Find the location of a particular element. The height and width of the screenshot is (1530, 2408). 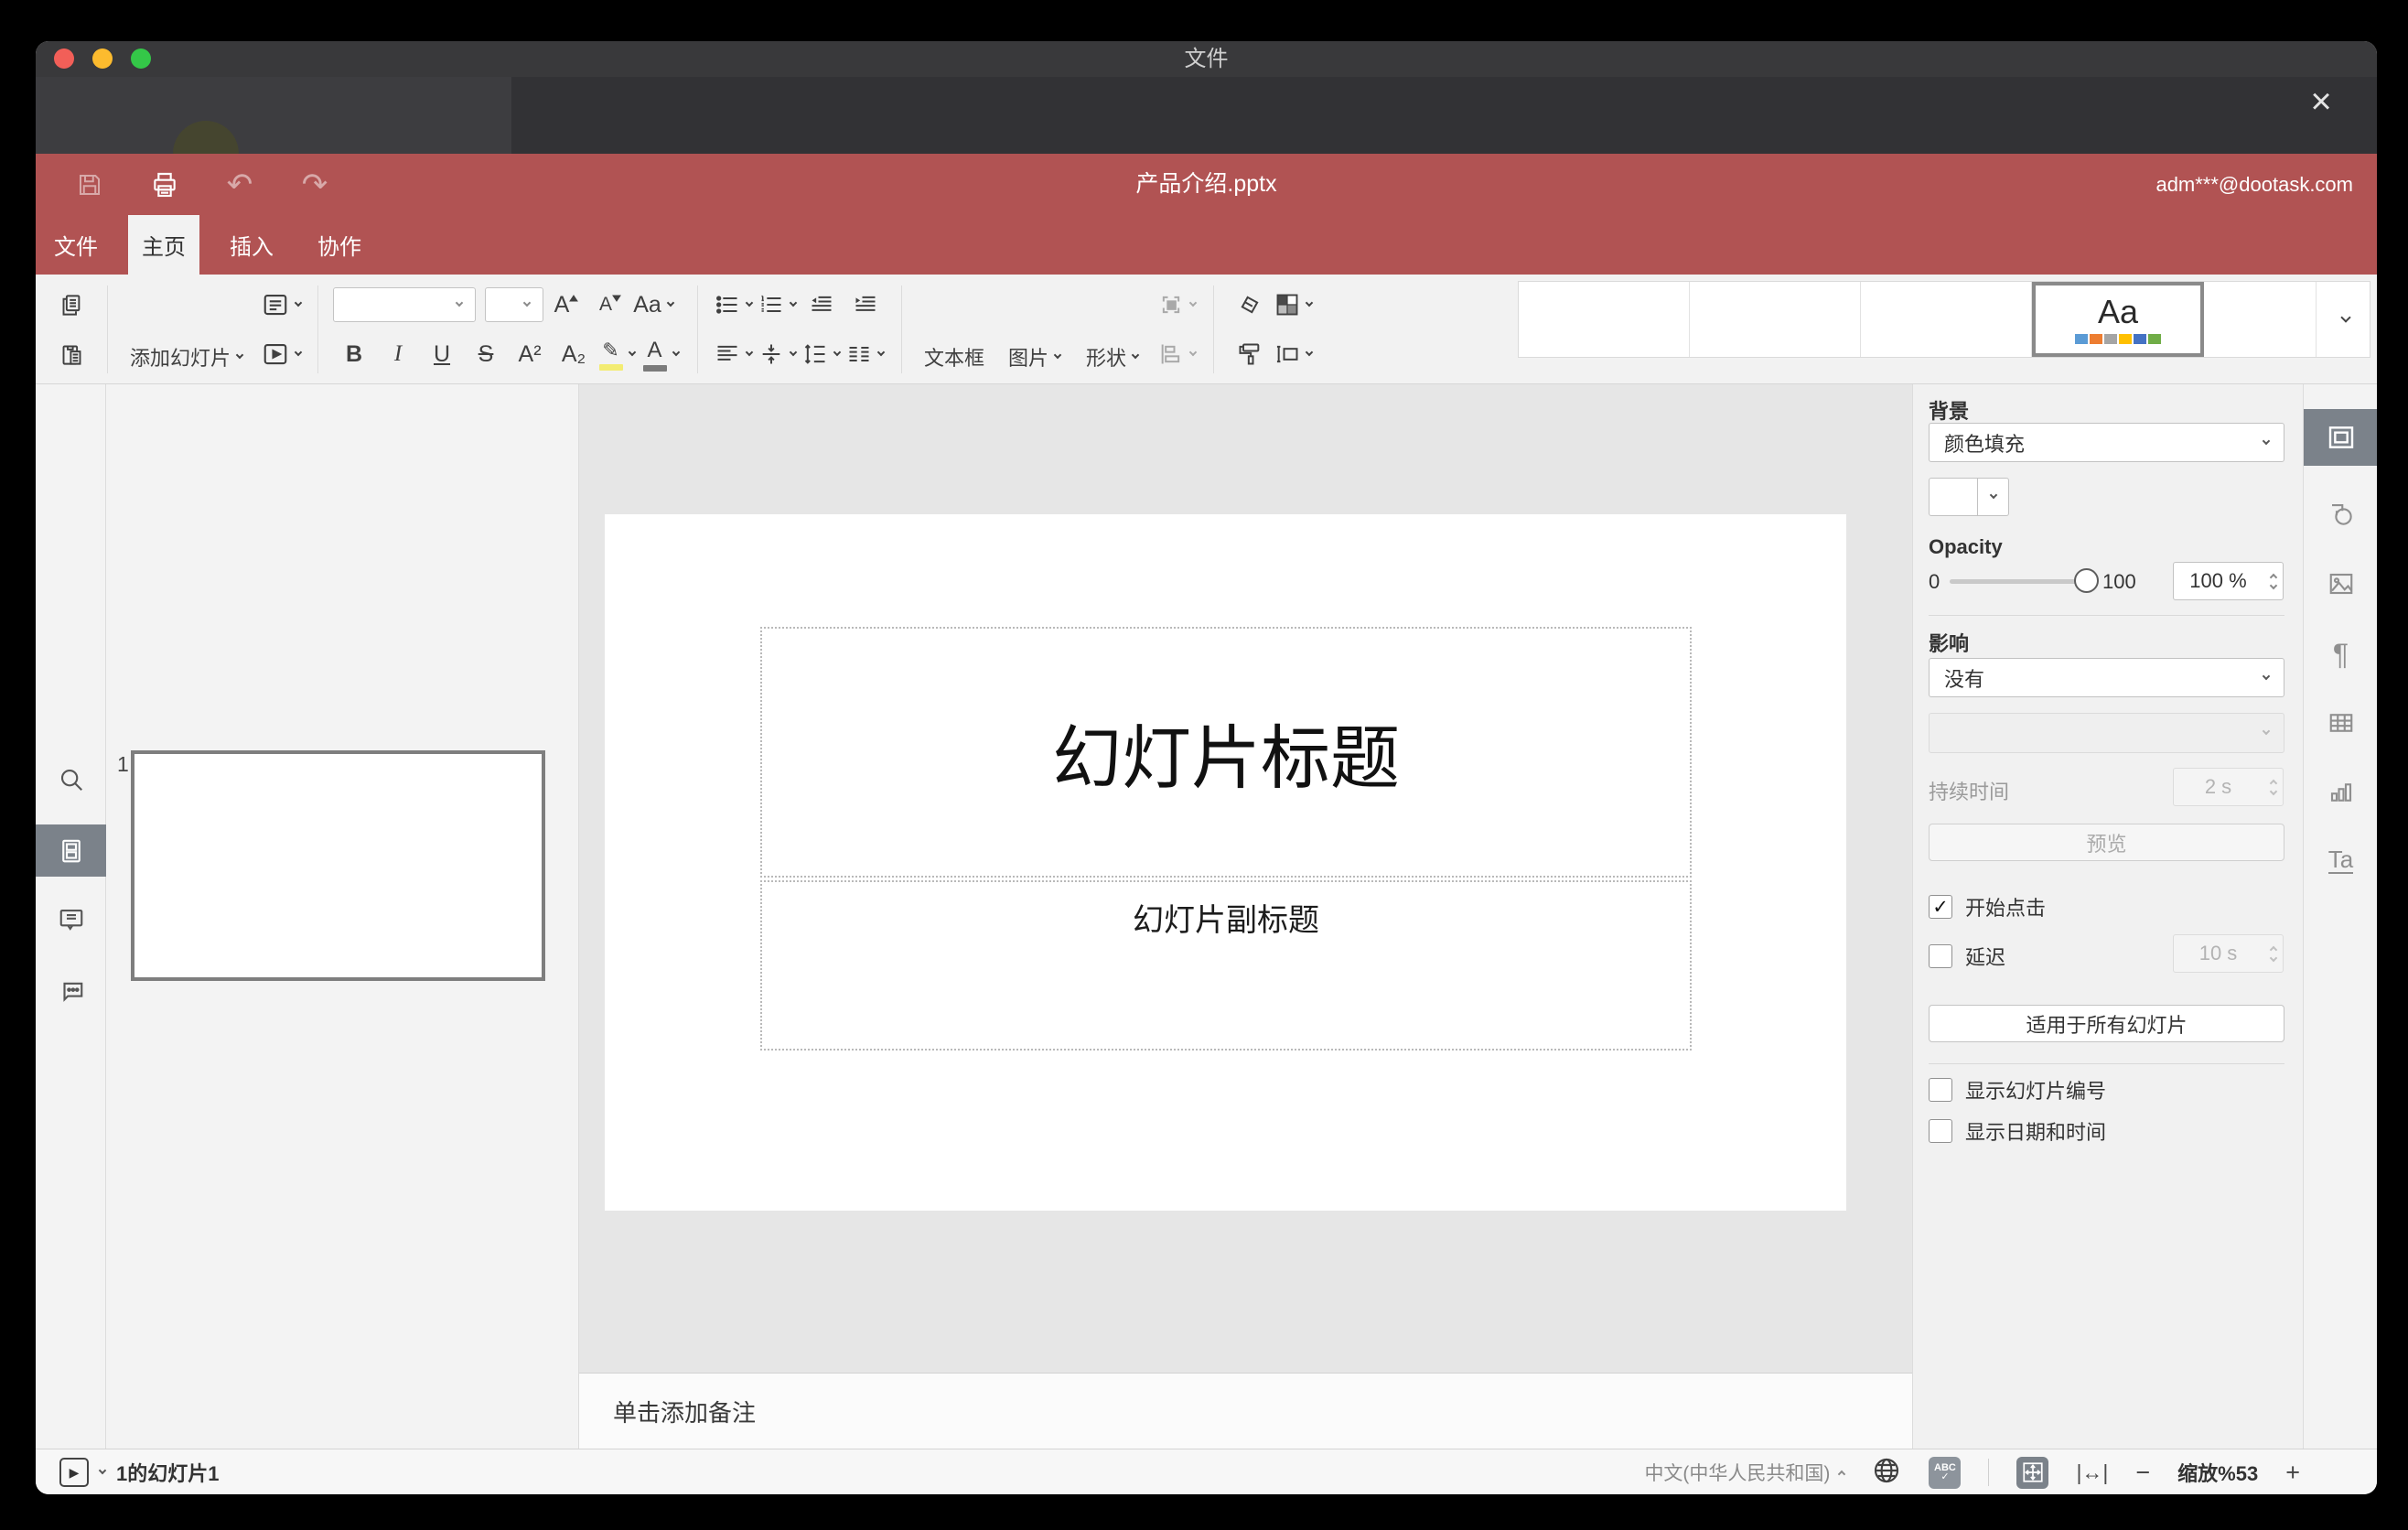

language-selector: 中文(中华人民共和国) is located at coordinates (1745, 1472).